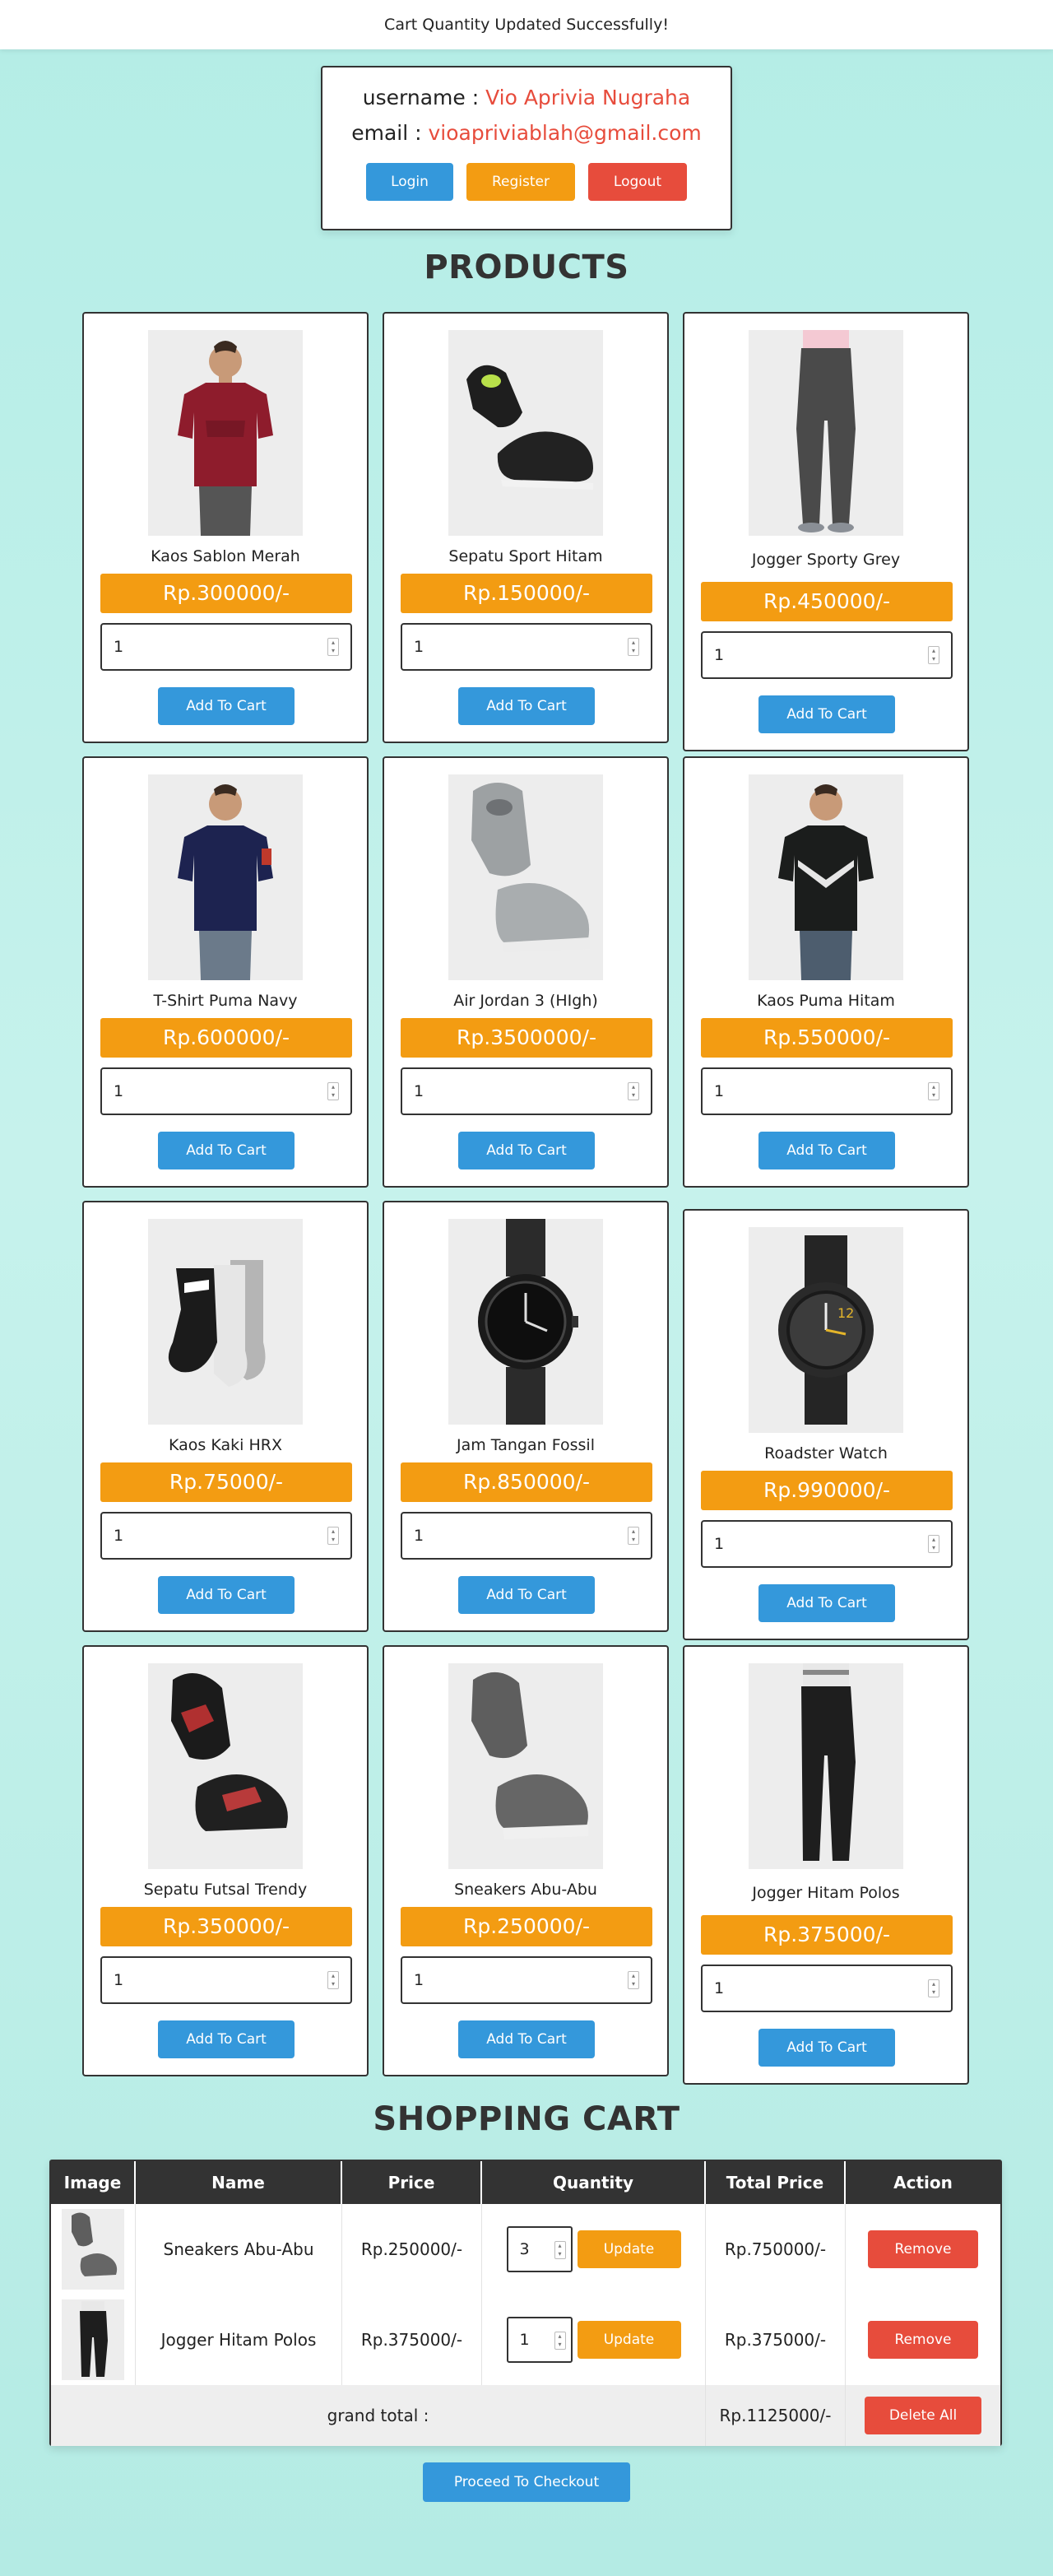 The height and width of the screenshot is (2576, 1053). Describe the element at coordinates (525, 2415) in the screenshot. I see `cart-footer: grand total : Rp.1125000/- Delete All` at that location.